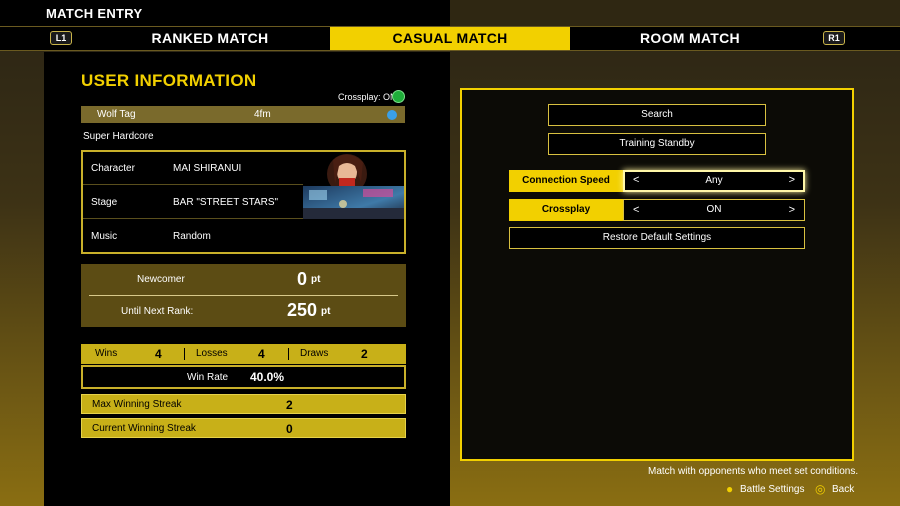 The height and width of the screenshot is (506, 900). What do you see at coordinates (137, 404) in the screenshot?
I see `max-streak-label: Max Winning Streak` at bounding box center [137, 404].